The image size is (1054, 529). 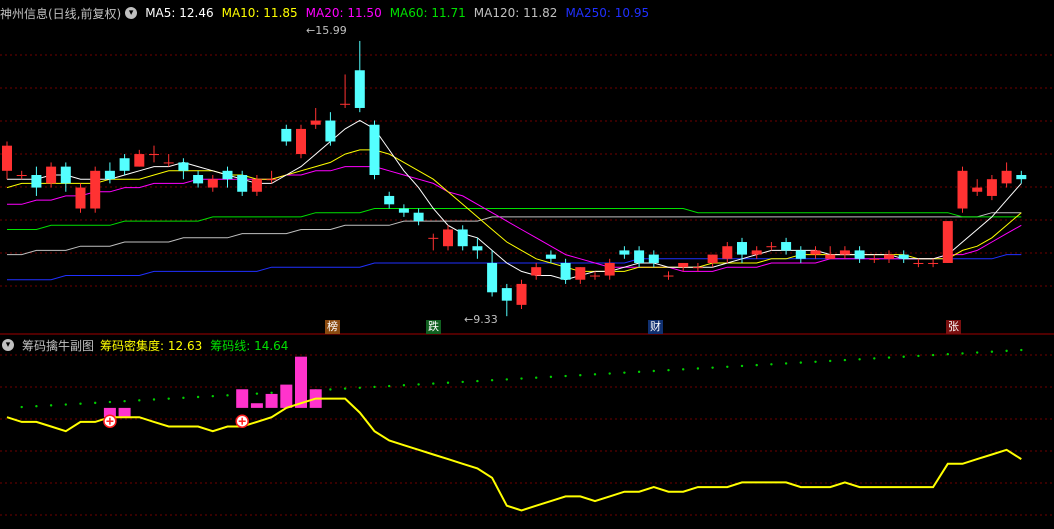 What do you see at coordinates (259, 13) in the screenshot?
I see `ma10-label: MA10: 11.85` at bounding box center [259, 13].